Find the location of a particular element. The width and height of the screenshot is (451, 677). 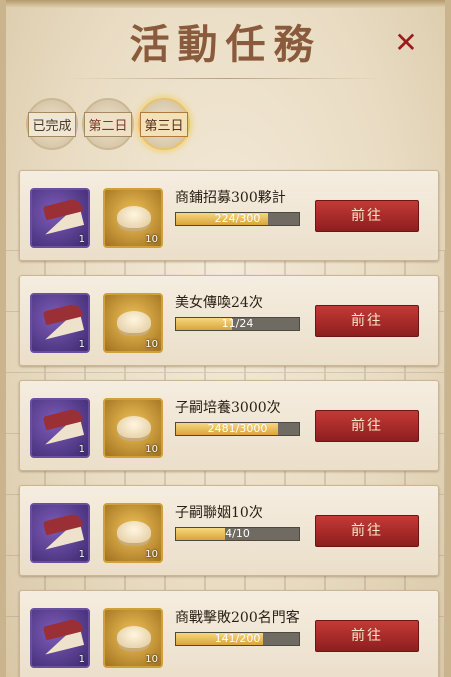

progress-bar: 11/24 is located at coordinates (237, 324).